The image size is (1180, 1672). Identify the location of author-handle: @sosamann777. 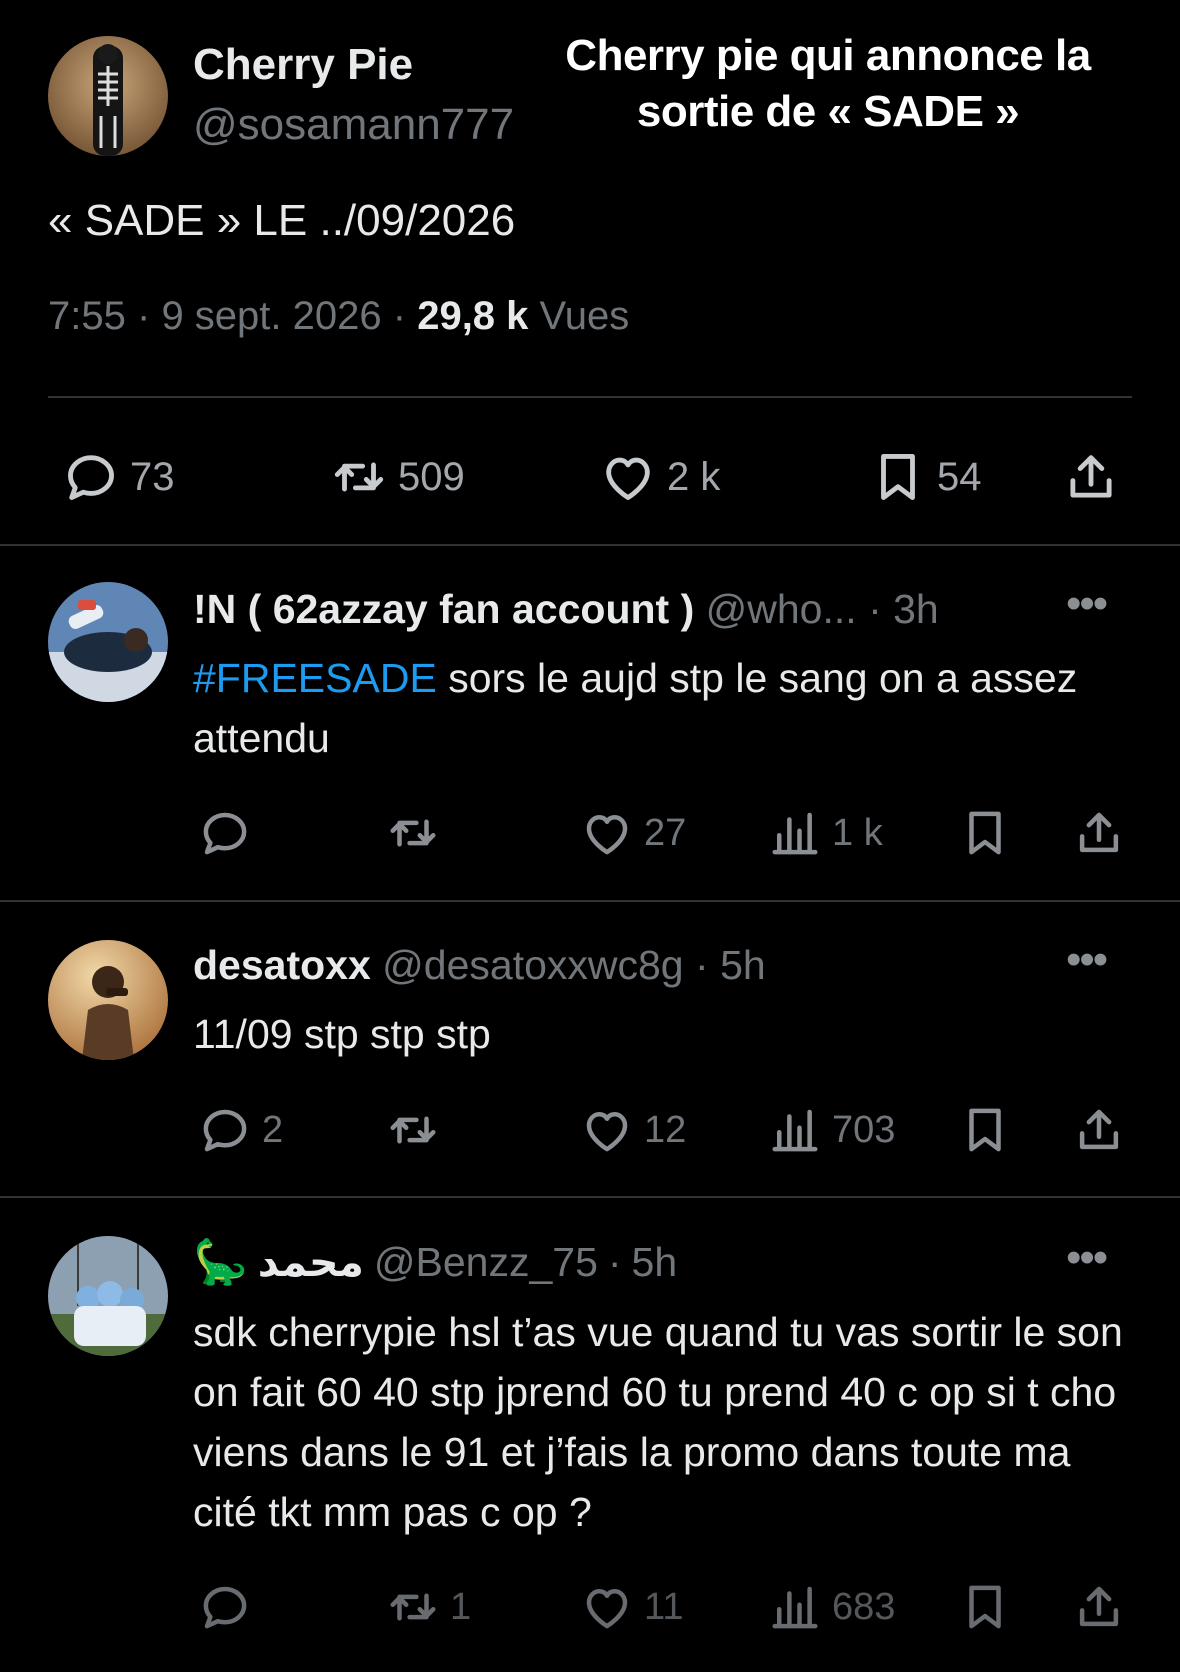
(353, 125).